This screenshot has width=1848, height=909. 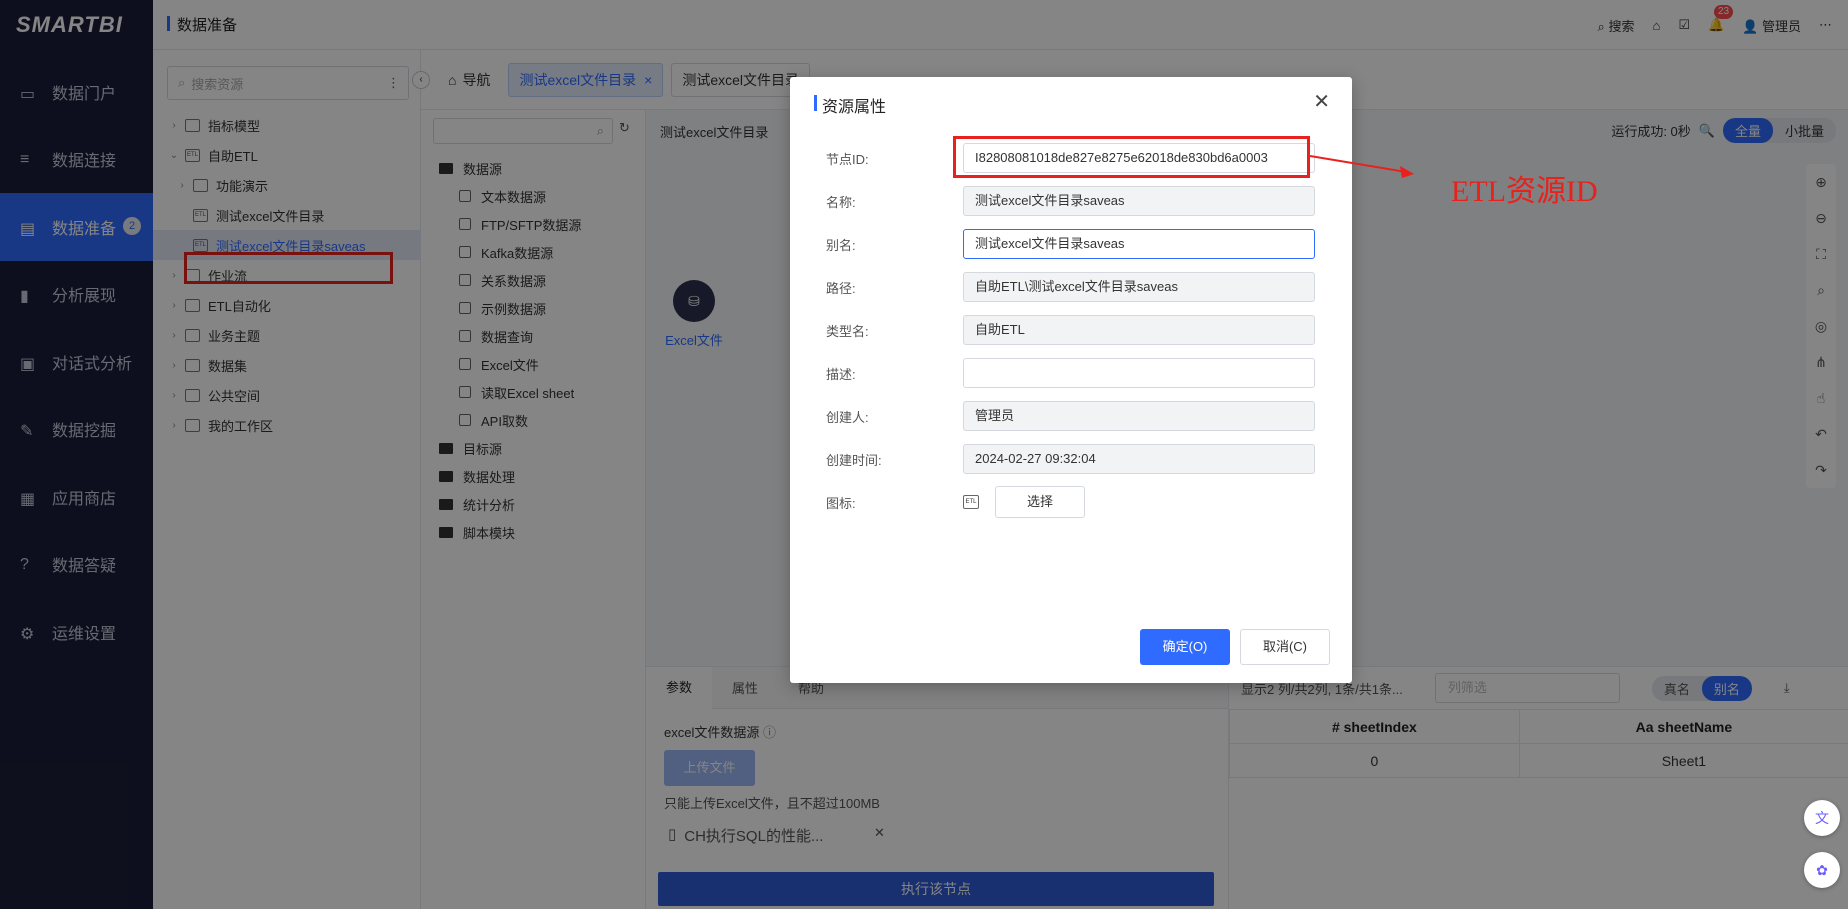 What do you see at coordinates (1139, 244) in the screenshot?
I see `alias-field: 测试excel文件目录saveas` at bounding box center [1139, 244].